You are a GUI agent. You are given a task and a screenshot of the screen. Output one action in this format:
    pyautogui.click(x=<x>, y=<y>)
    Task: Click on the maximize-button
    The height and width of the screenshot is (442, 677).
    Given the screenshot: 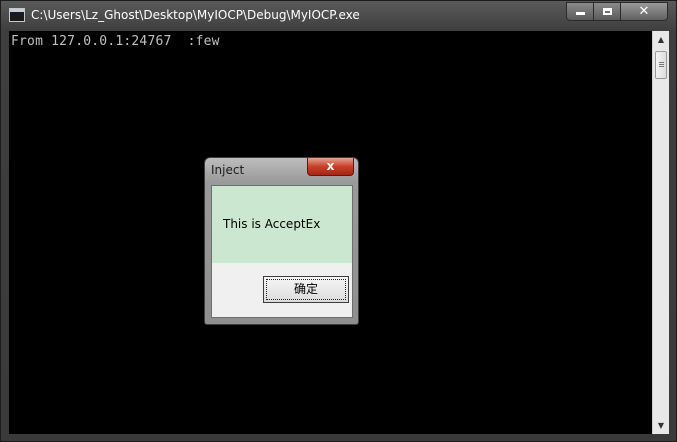 What is the action you would take?
    pyautogui.click(x=607, y=11)
    